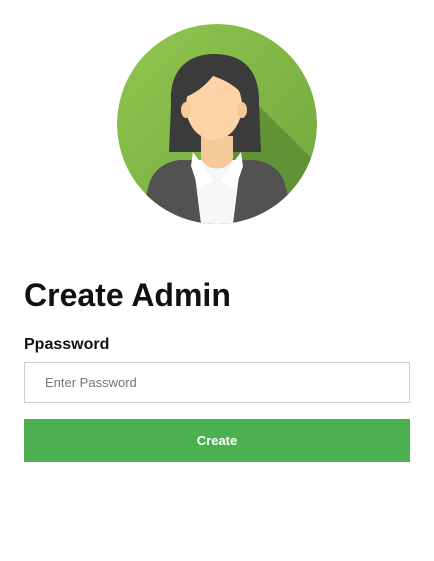 Image resolution: width=434 pixels, height=561 pixels. Describe the element at coordinates (217, 440) in the screenshot. I see `create-button: Create` at that location.